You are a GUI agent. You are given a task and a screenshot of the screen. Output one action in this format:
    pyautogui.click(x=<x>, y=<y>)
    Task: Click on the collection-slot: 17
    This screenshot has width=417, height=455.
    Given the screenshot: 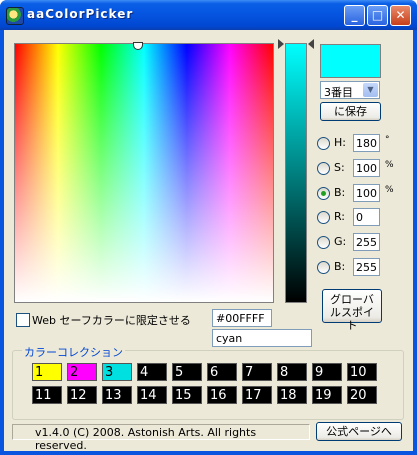 What is the action you would take?
    pyautogui.click(x=257, y=395)
    